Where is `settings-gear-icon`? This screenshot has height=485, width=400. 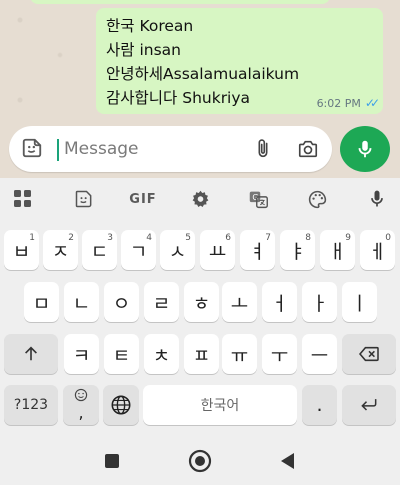 settings-gear-icon is located at coordinates (200, 199).